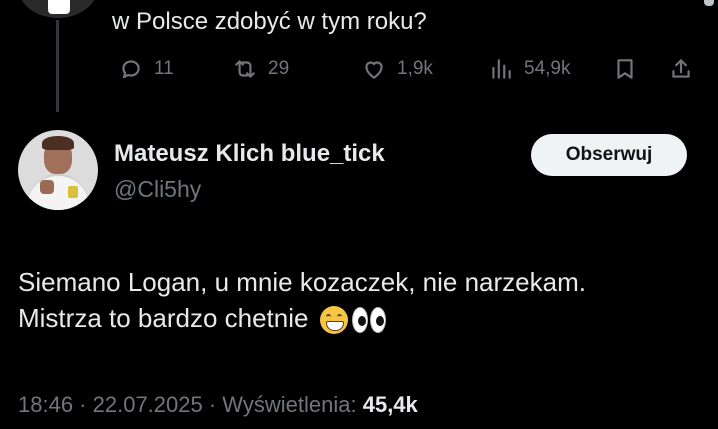 The width and height of the screenshot is (718, 429). I want to click on avatar-hair, so click(58, 143).